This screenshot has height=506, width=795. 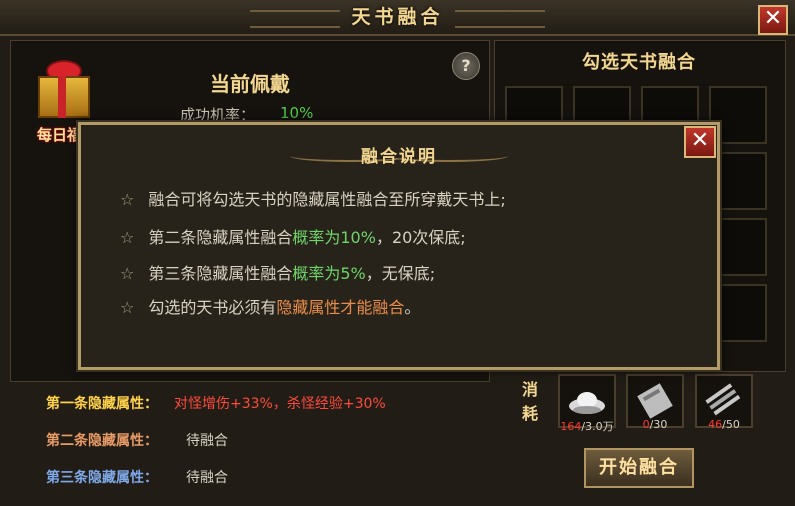 What do you see at coordinates (207, 478) in the screenshot?
I see `property-3-value: 待融合` at bounding box center [207, 478].